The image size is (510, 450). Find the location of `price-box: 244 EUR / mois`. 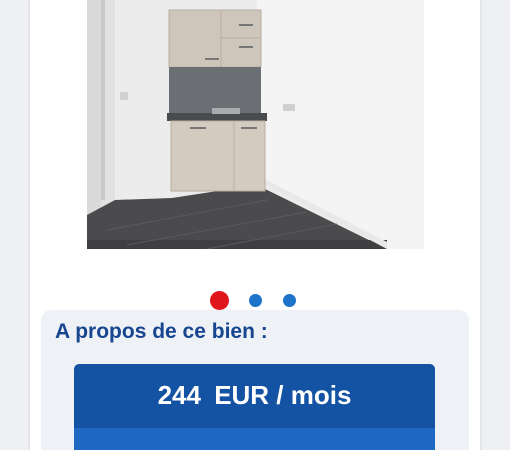

price-box: 244 EUR / mois is located at coordinates (254, 407).